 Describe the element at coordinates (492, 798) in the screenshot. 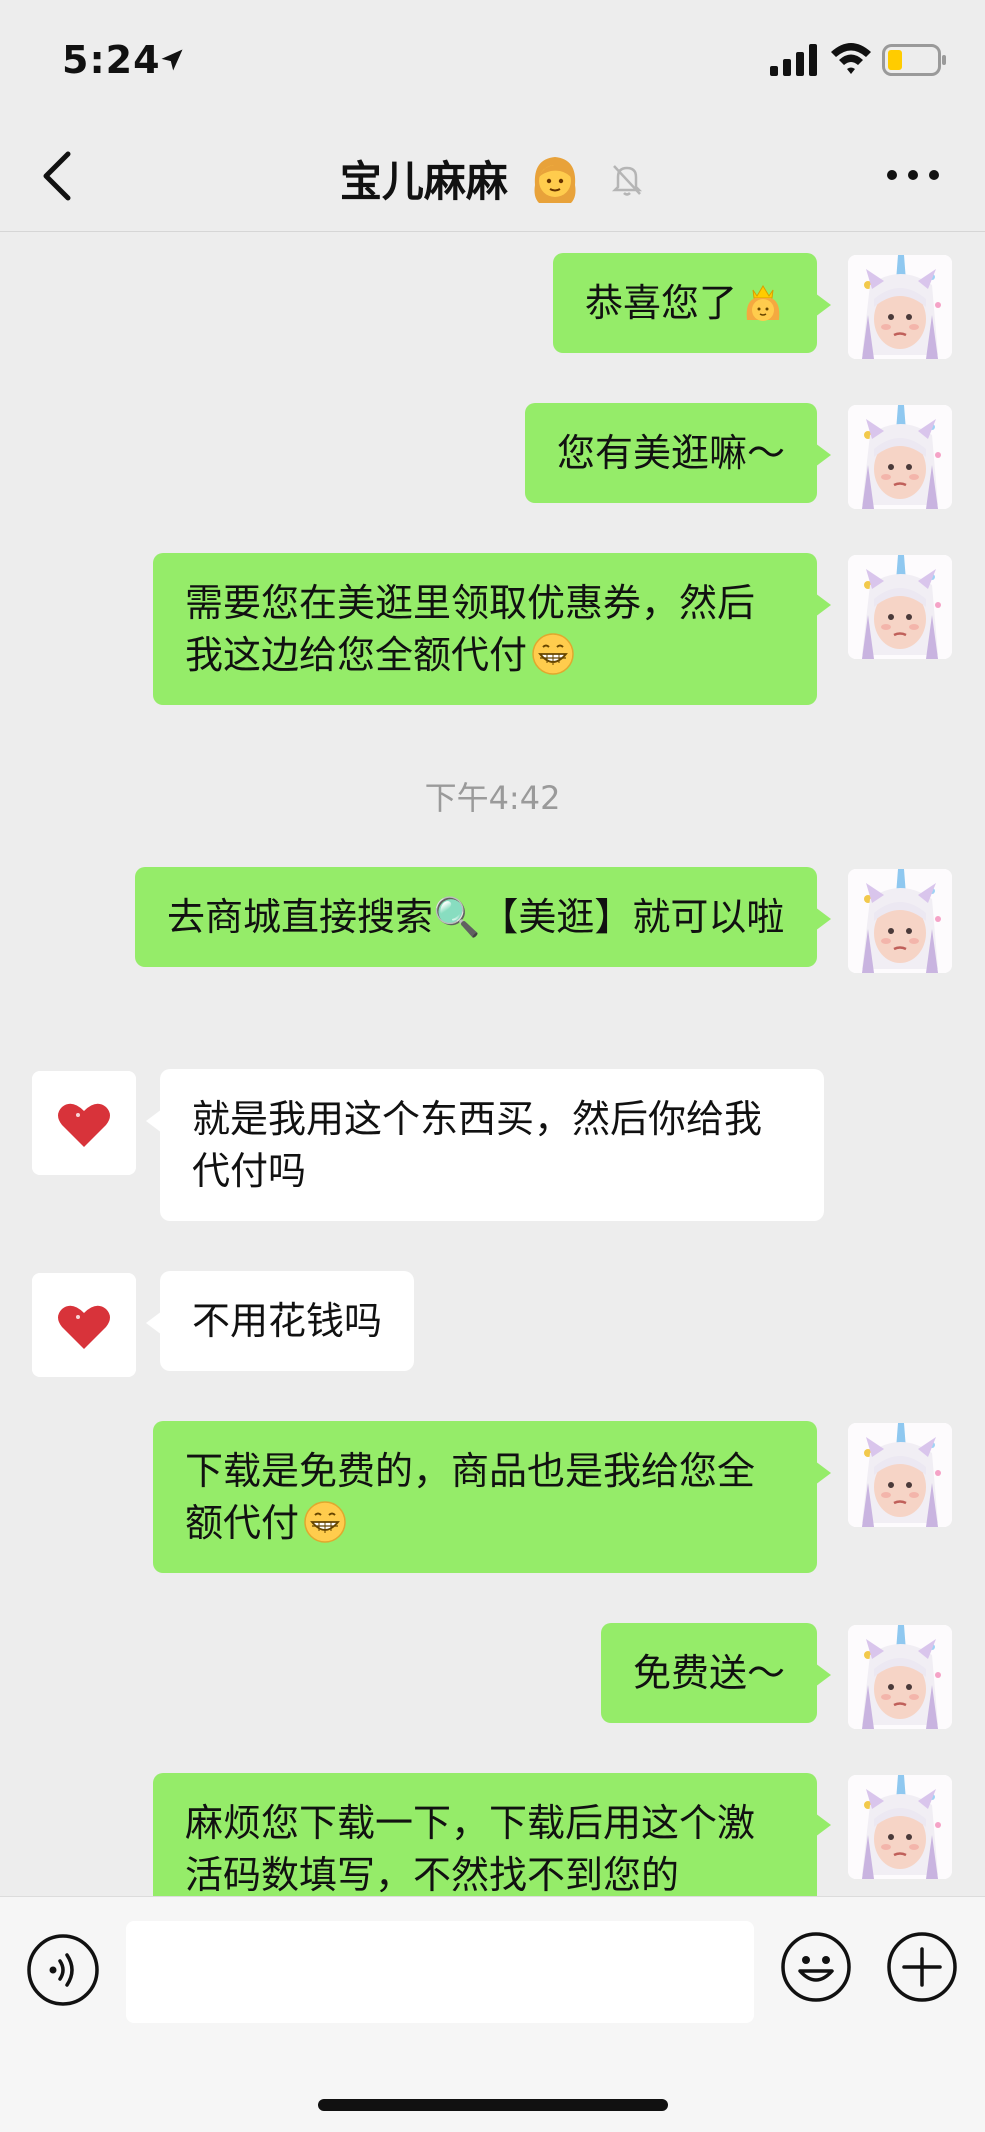

I see `message-timestamp: 下午4:42` at that location.